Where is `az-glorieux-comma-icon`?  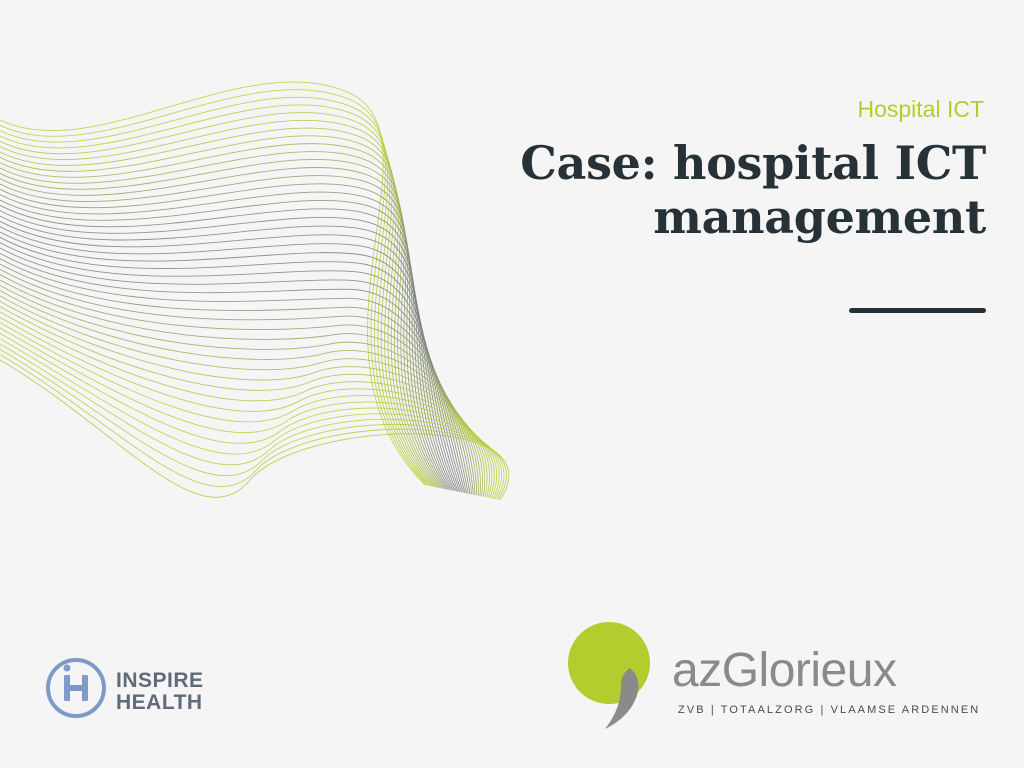
az-glorieux-comma-icon is located at coordinates (609, 675).